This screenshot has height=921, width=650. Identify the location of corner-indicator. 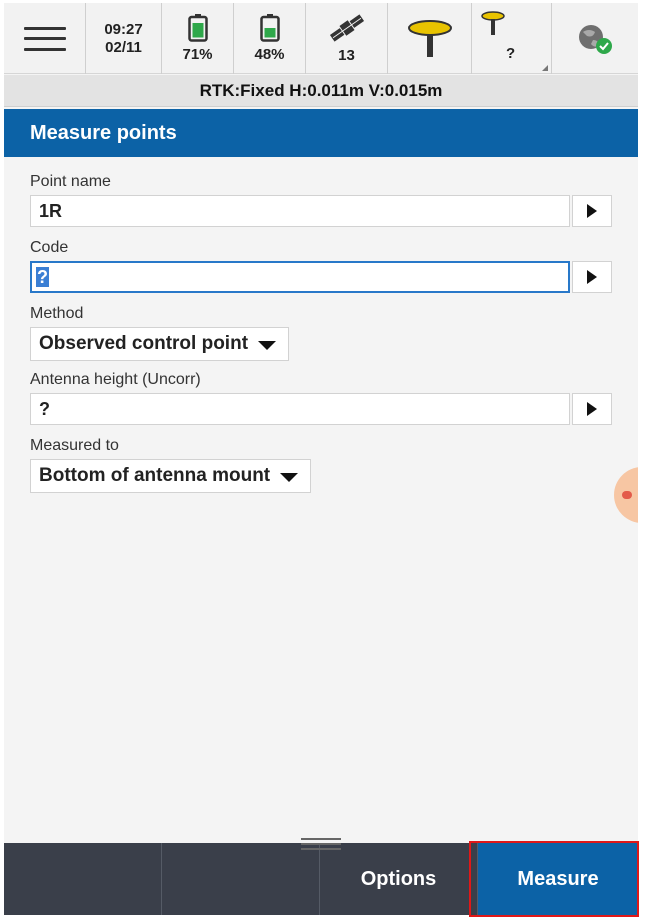
(545, 68).